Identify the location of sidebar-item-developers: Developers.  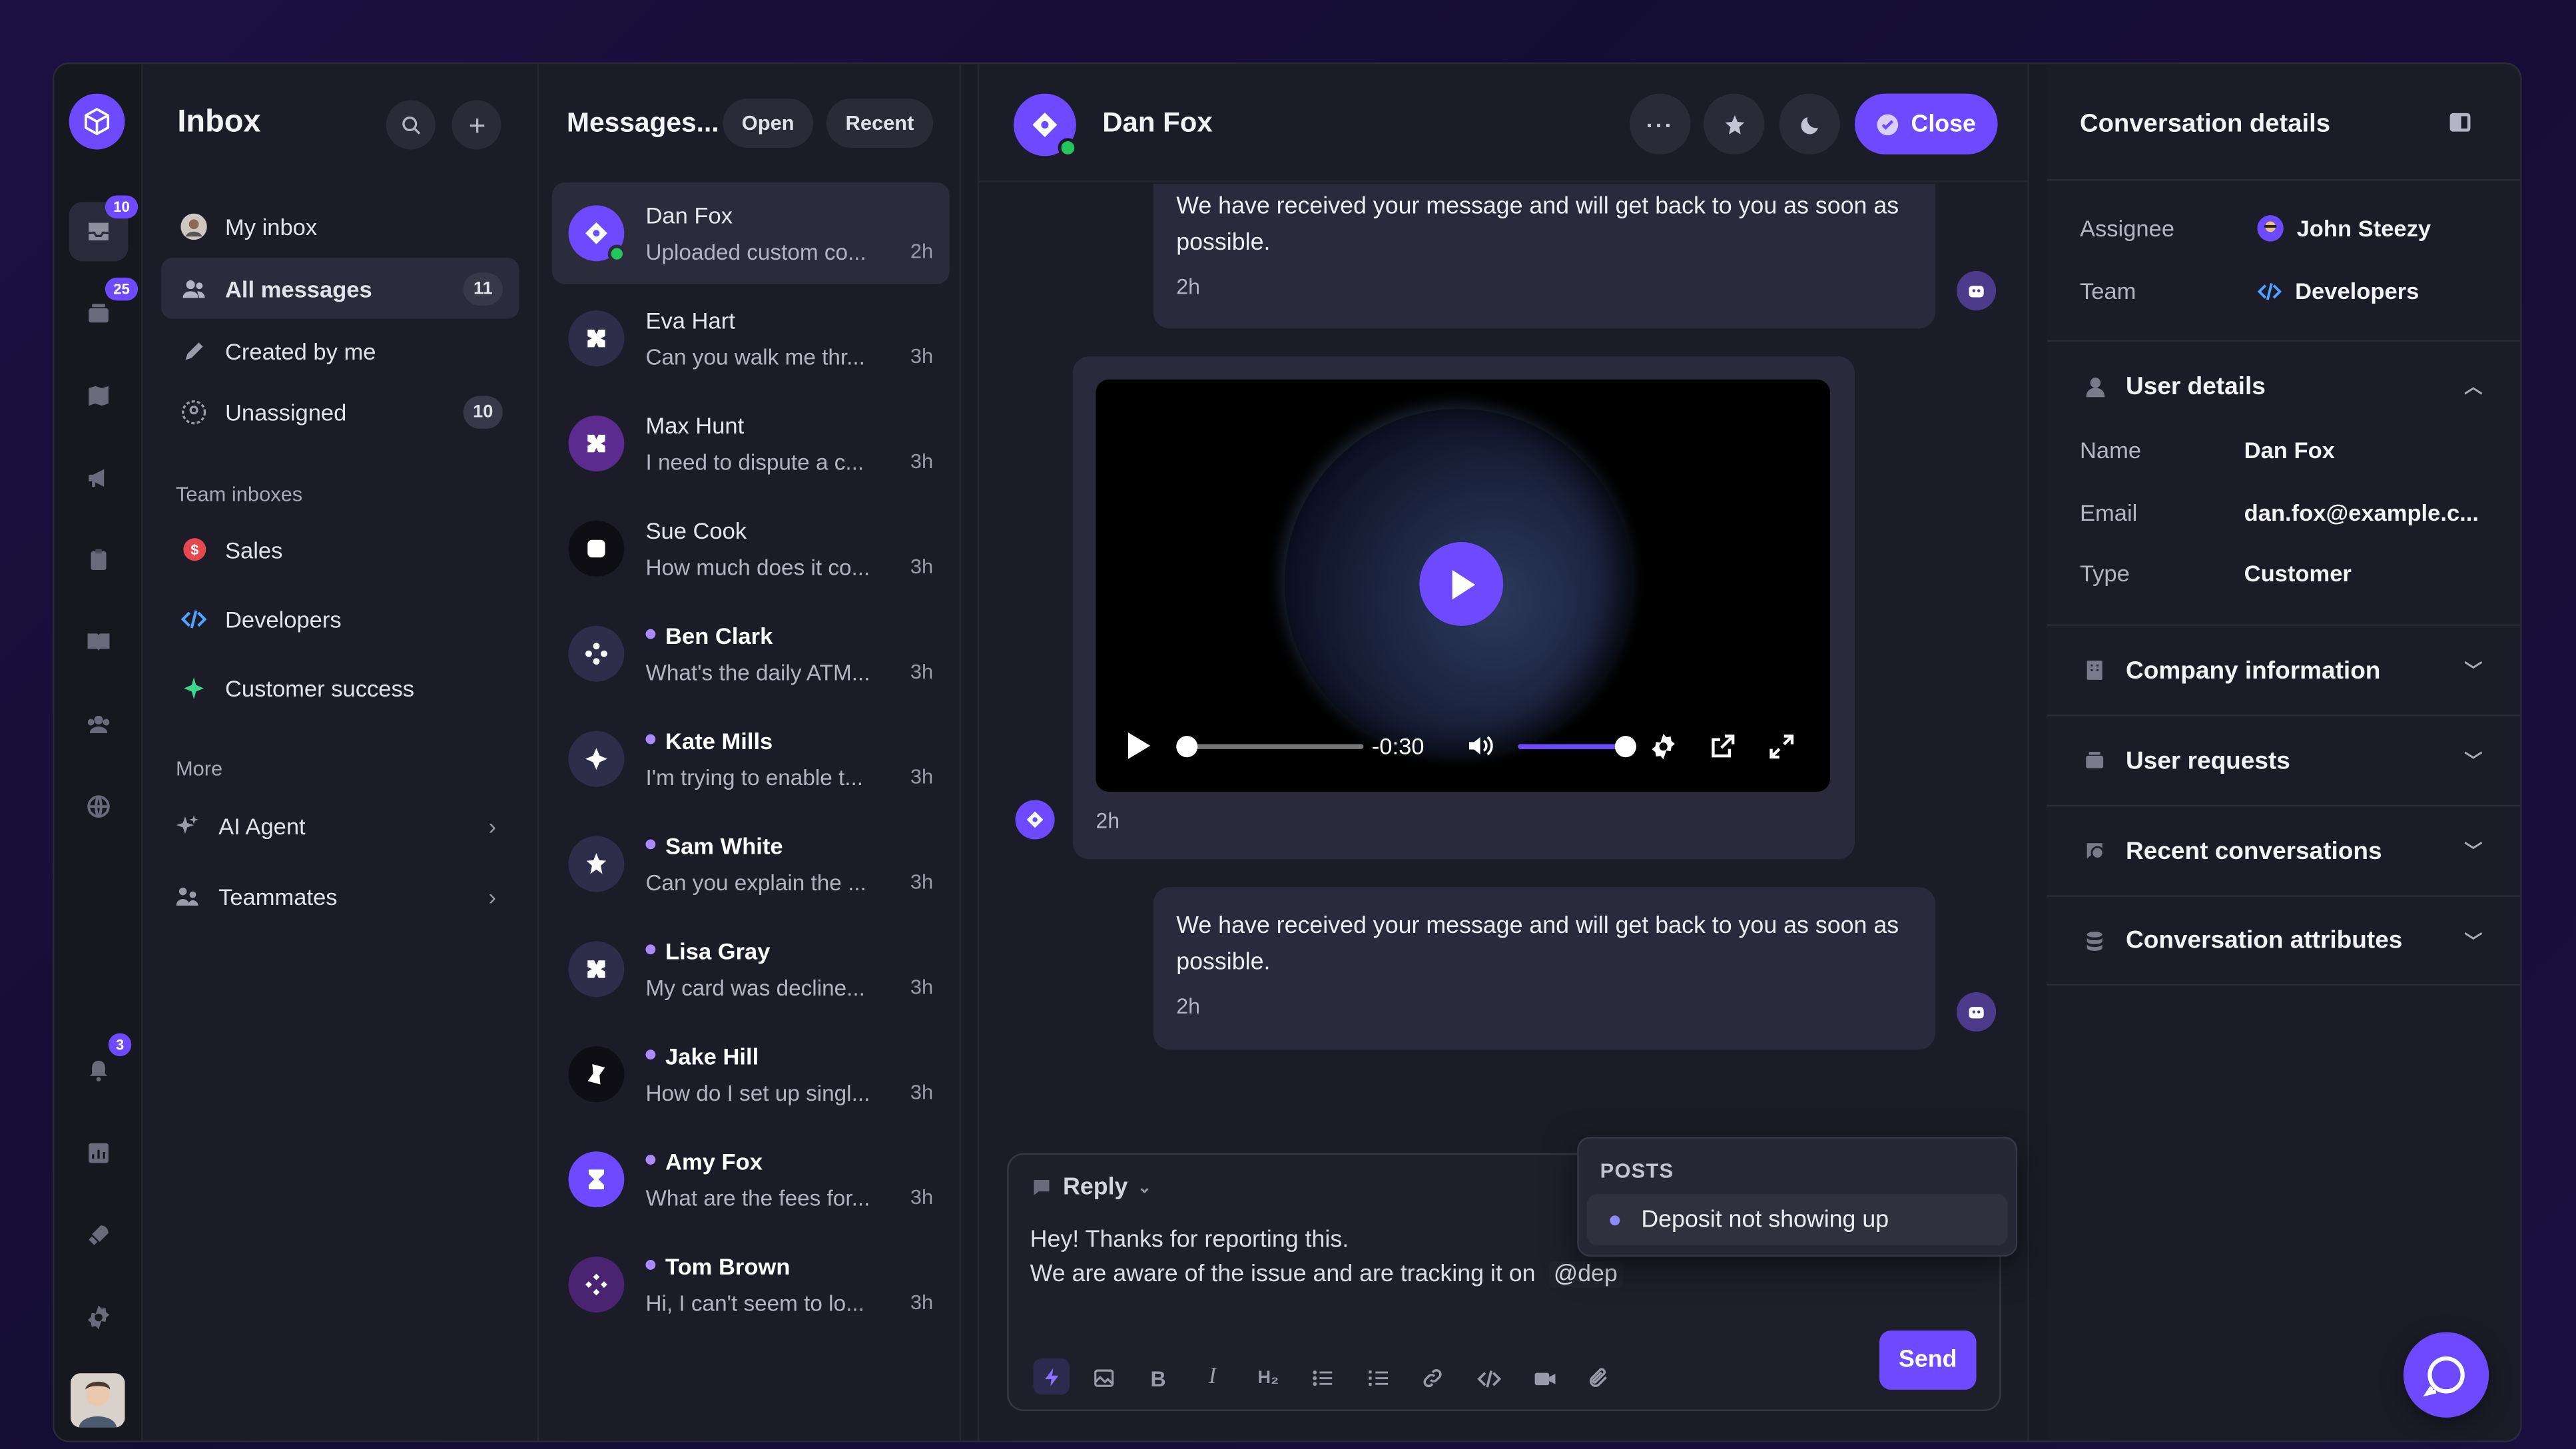
(340, 618).